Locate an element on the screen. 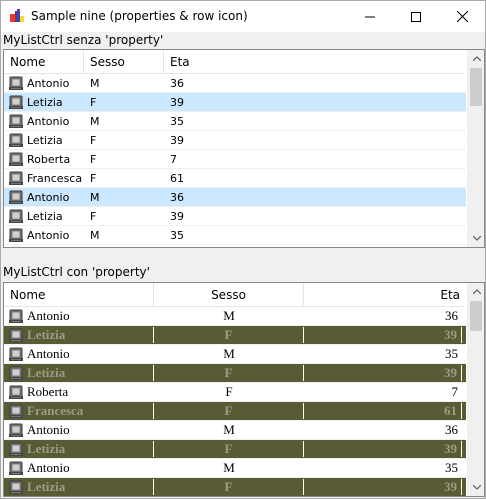 Image resolution: width=486 pixels, height=499 pixels. list2-header: Nome Sesso Eta is located at coordinates (234, 295).